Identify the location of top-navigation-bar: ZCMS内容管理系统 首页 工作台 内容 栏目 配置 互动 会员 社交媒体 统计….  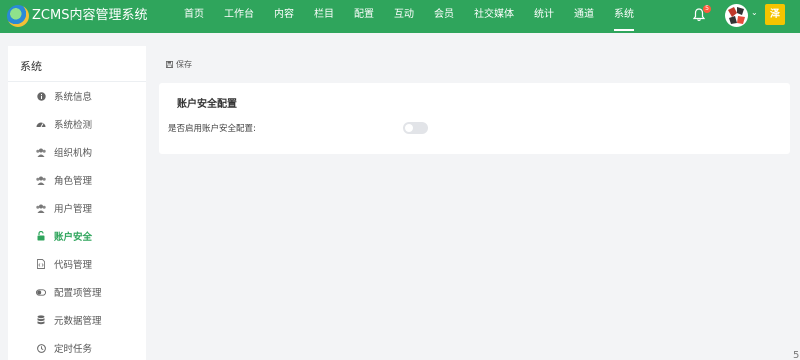
(400, 16).